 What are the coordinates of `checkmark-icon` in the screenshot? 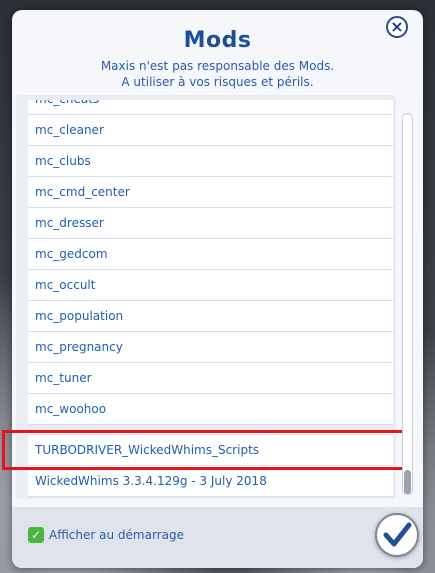 It's located at (397, 534).